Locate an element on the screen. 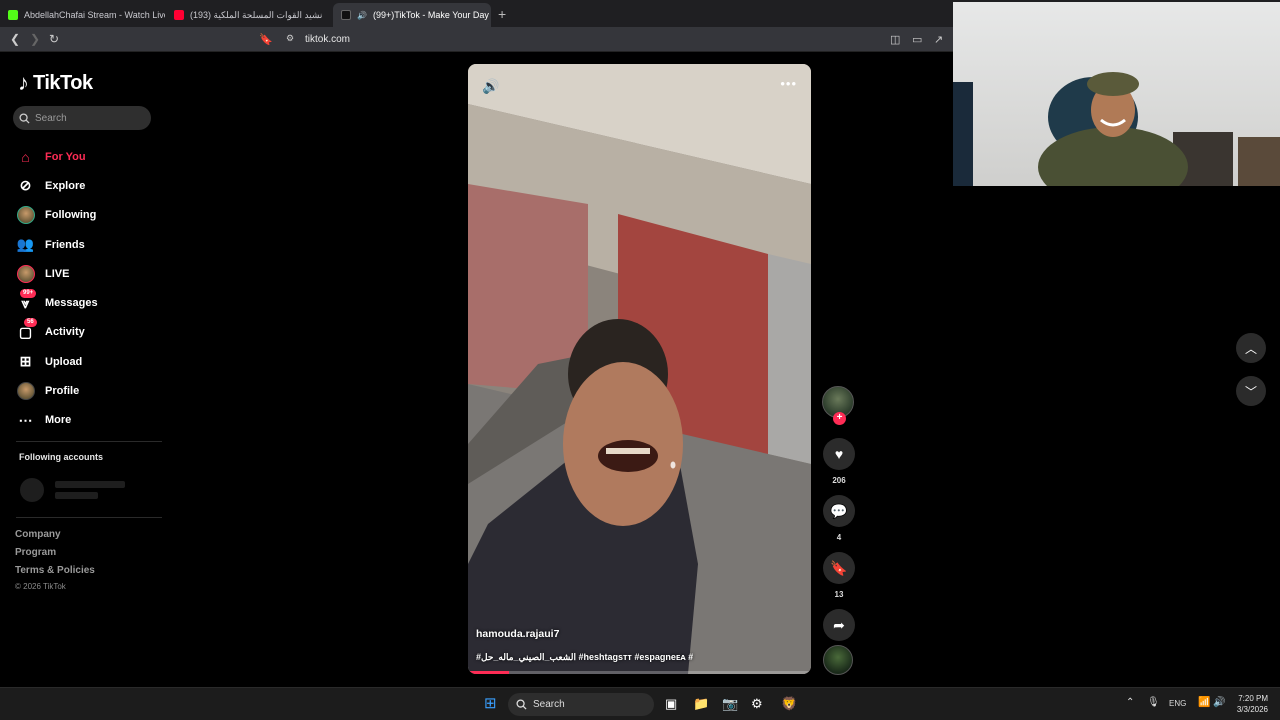 The height and width of the screenshot is (720, 1280). more-icon: ⋯ is located at coordinates (25, 419).